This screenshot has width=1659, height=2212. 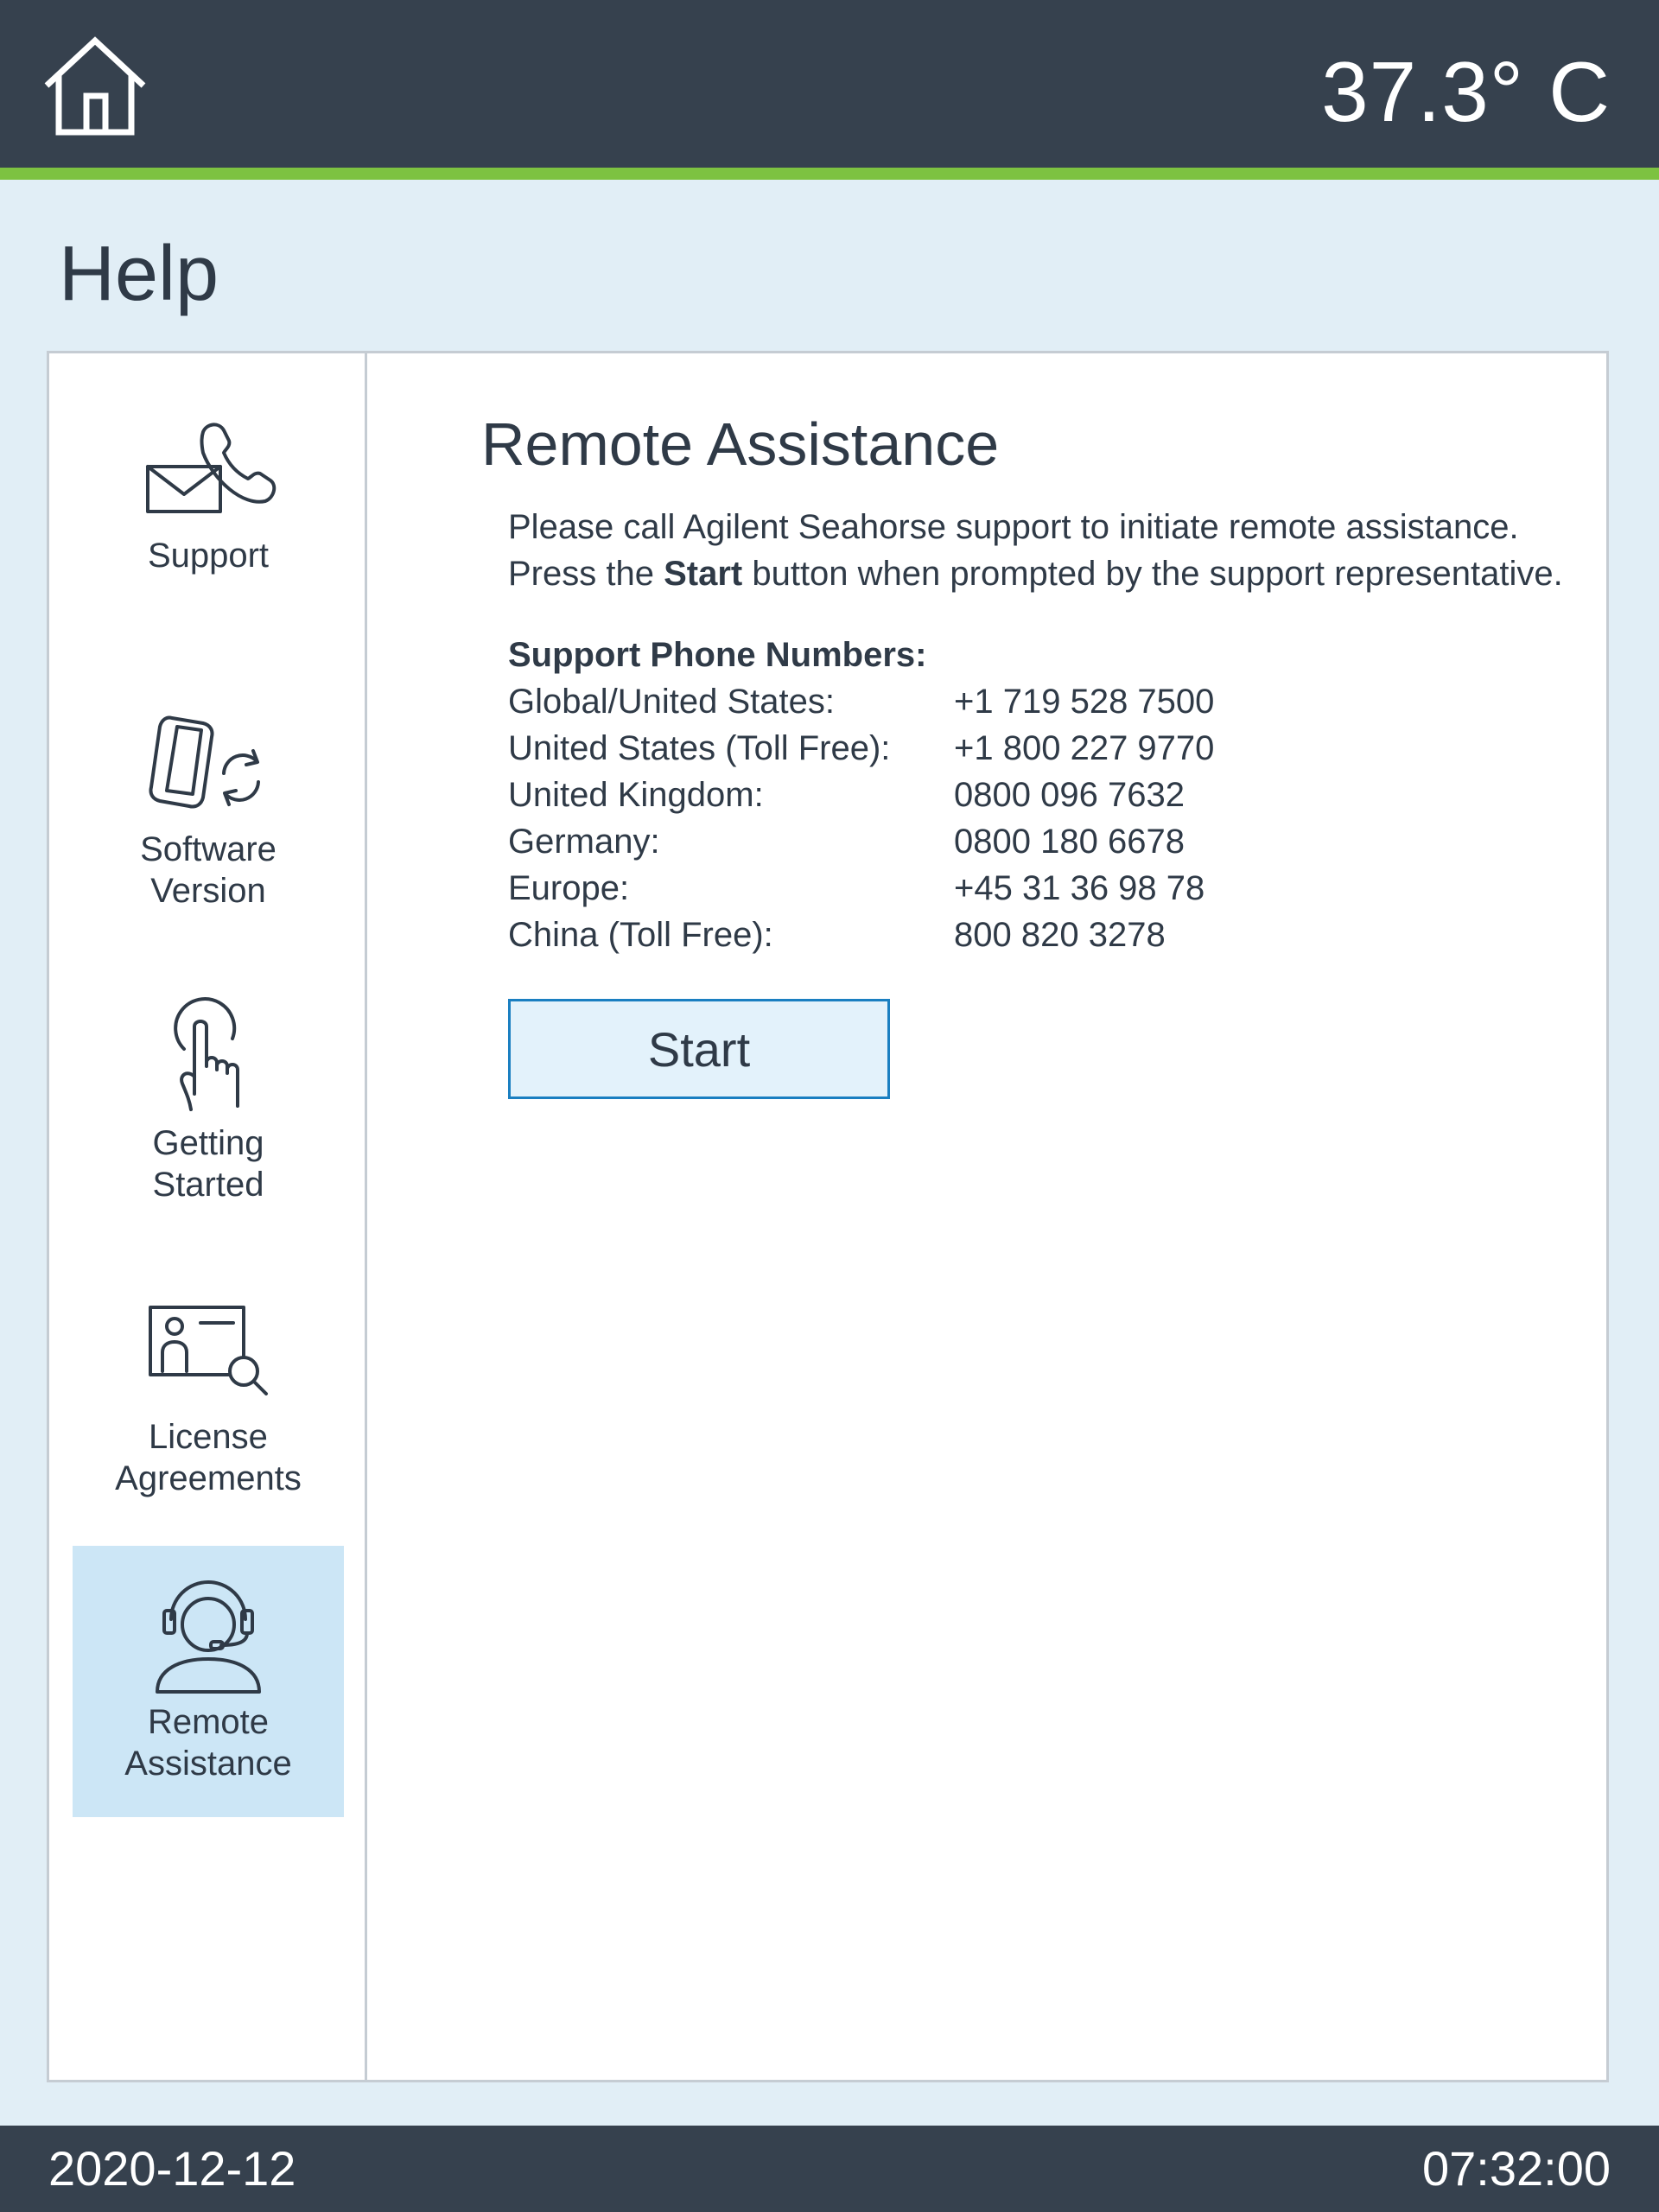 I want to click on software-version-icon, so click(x=208, y=764).